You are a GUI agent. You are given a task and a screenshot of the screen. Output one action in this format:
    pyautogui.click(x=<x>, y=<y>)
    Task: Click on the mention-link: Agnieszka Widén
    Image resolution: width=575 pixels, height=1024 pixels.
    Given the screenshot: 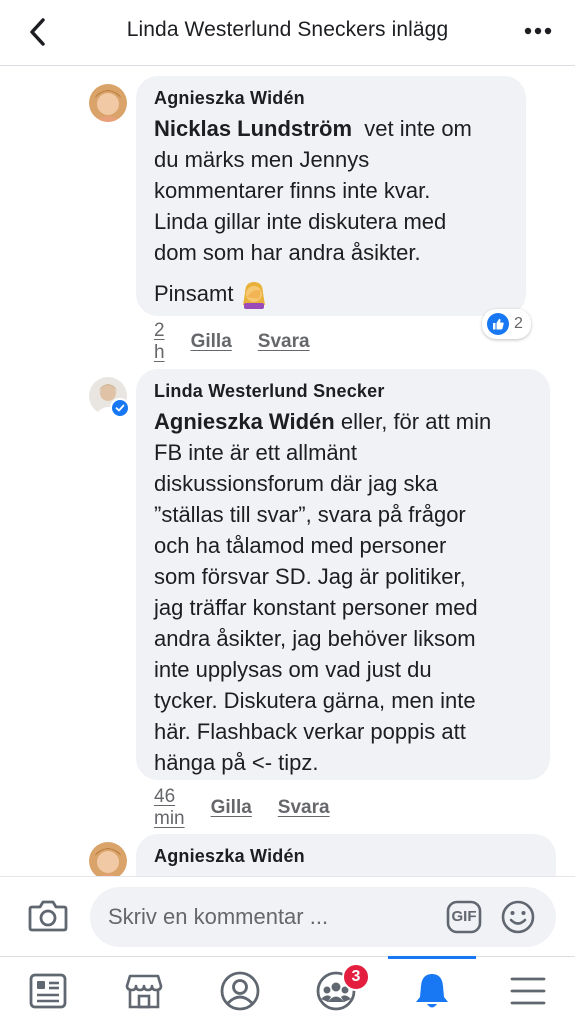 What is the action you would take?
    pyautogui.click(x=244, y=421)
    